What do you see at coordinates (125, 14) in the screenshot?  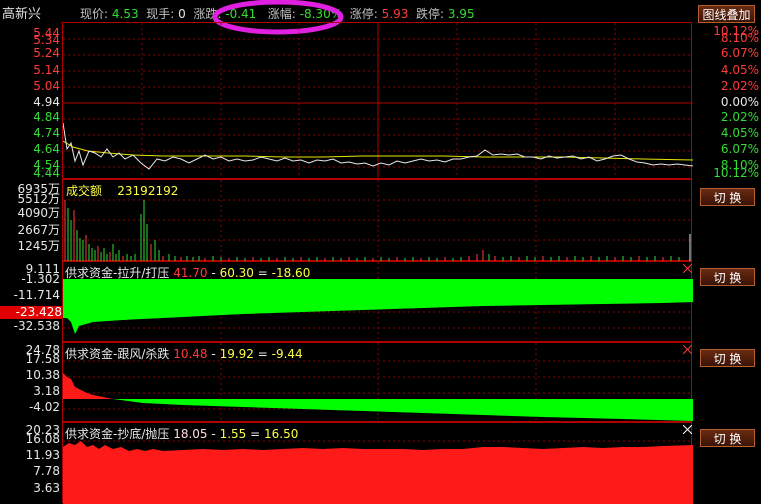 I see `price-value: 4.53` at bounding box center [125, 14].